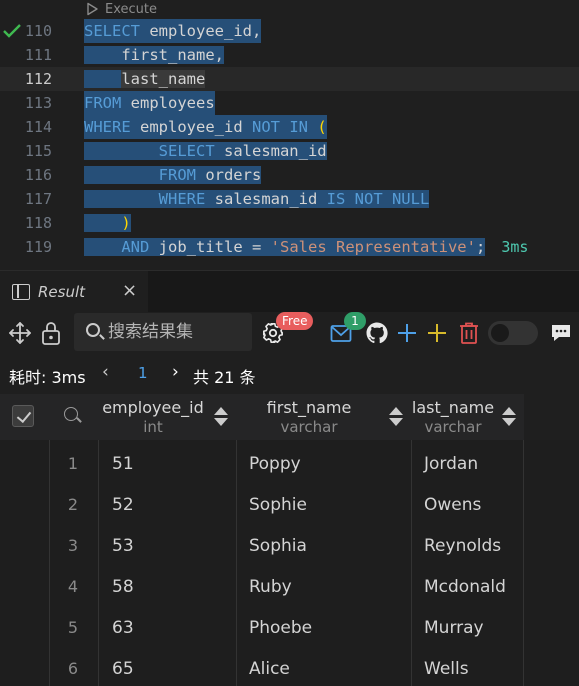 This screenshot has width=579, height=686. I want to click on cell-employee-id: 63, so click(123, 628).